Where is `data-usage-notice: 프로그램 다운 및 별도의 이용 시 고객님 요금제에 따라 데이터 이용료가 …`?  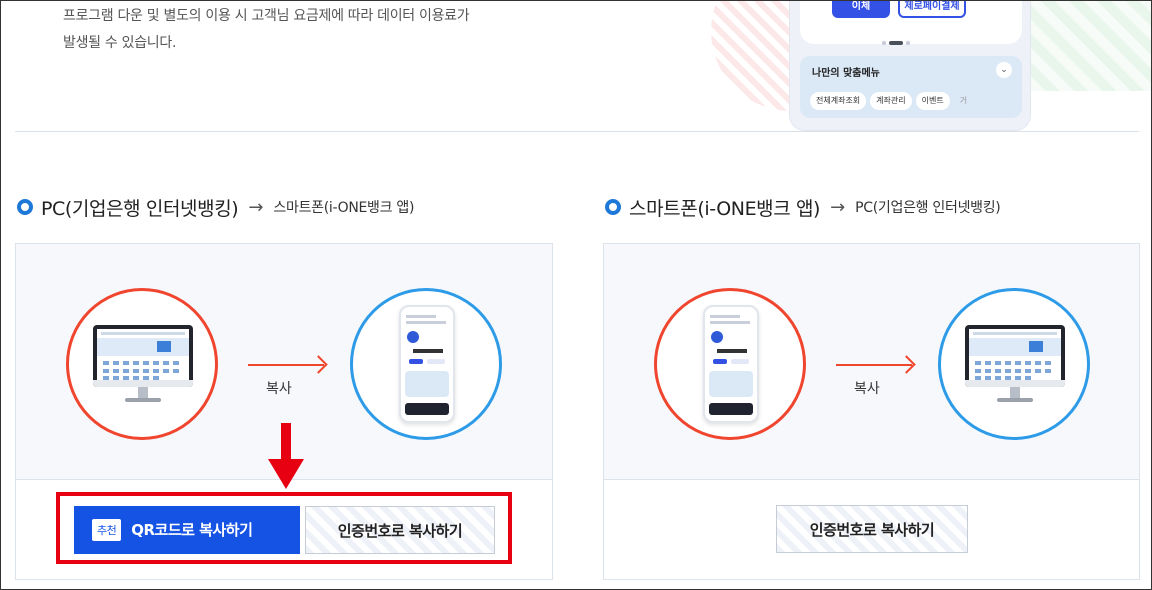
data-usage-notice: 프로그램 다운 및 별도의 이용 시 고객님 요금제에 따라 데이터 이용료가 … is located at coordinates (298, 30).